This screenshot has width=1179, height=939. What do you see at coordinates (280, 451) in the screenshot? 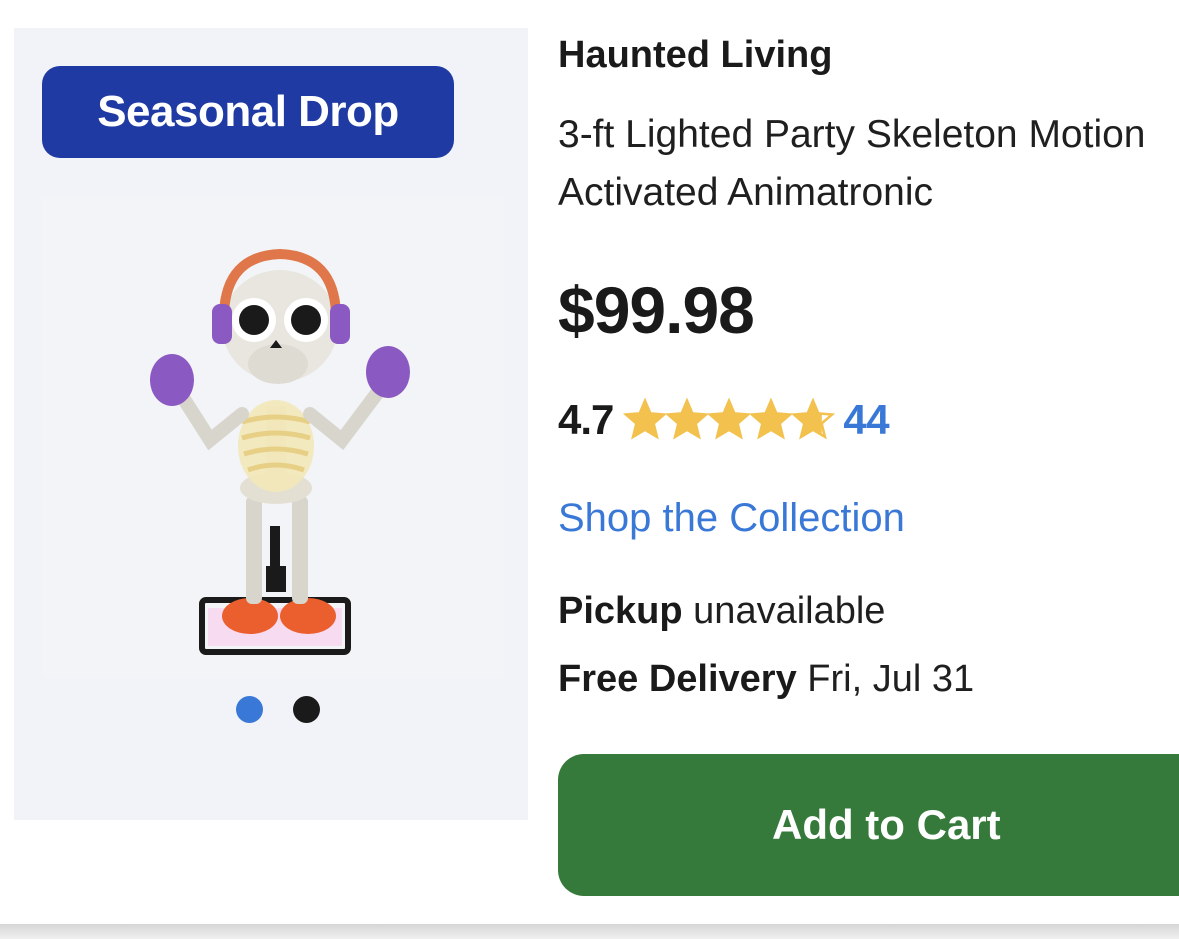
I see `skeleton-animatronic-icon` at bounding box center [280, 451].